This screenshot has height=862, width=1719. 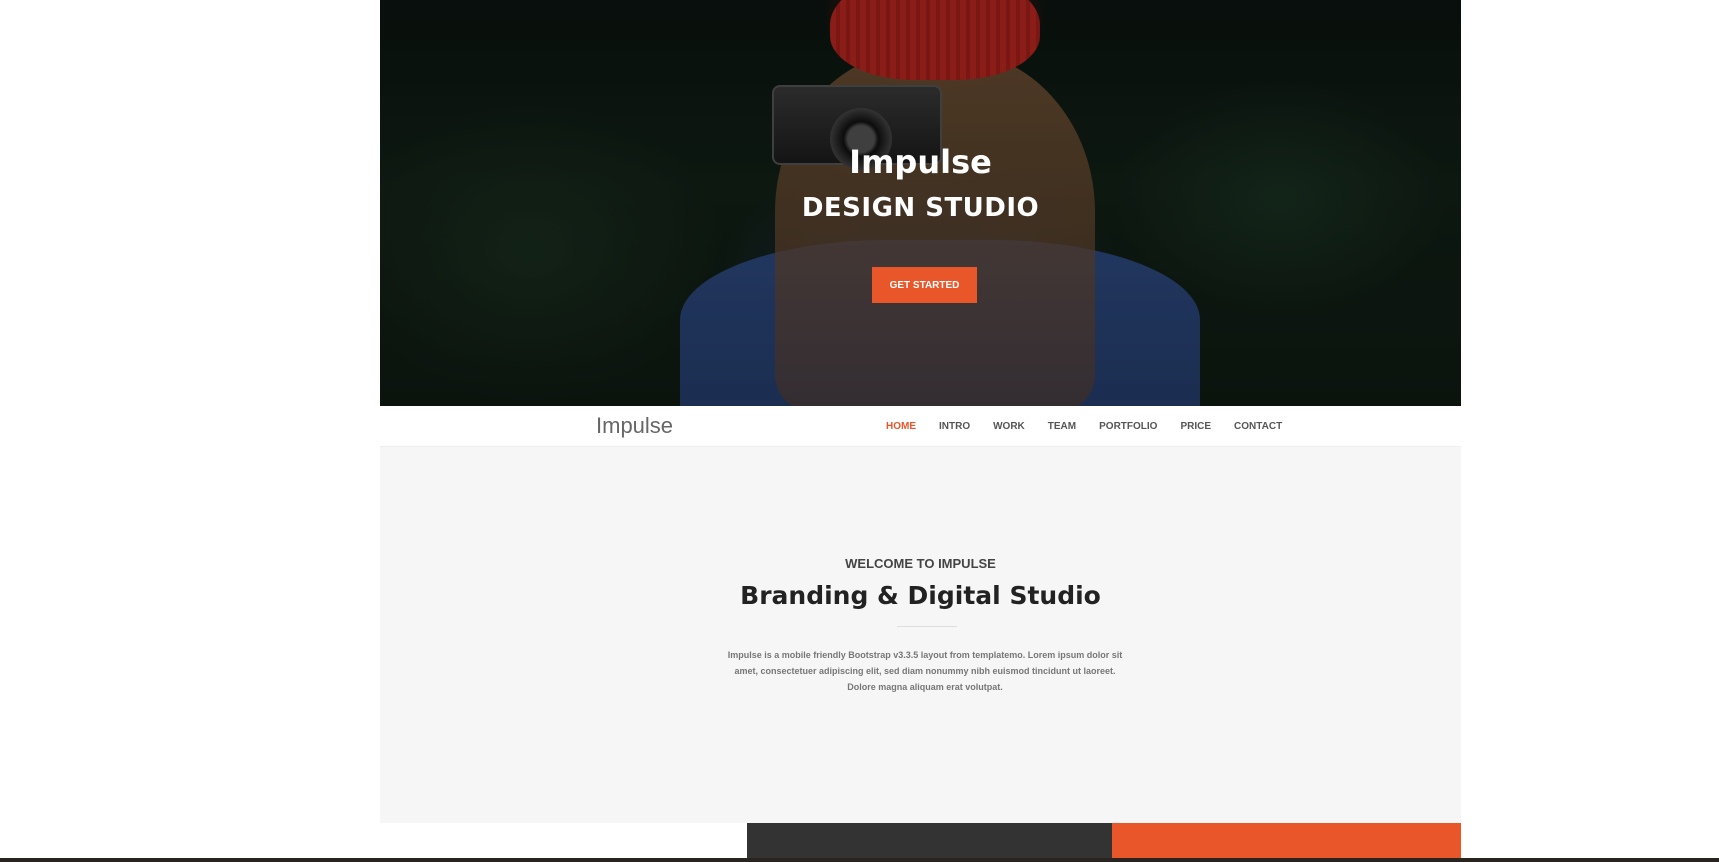 I want to click on nav-item-price: PRICE, so click(x=1195, y=426).